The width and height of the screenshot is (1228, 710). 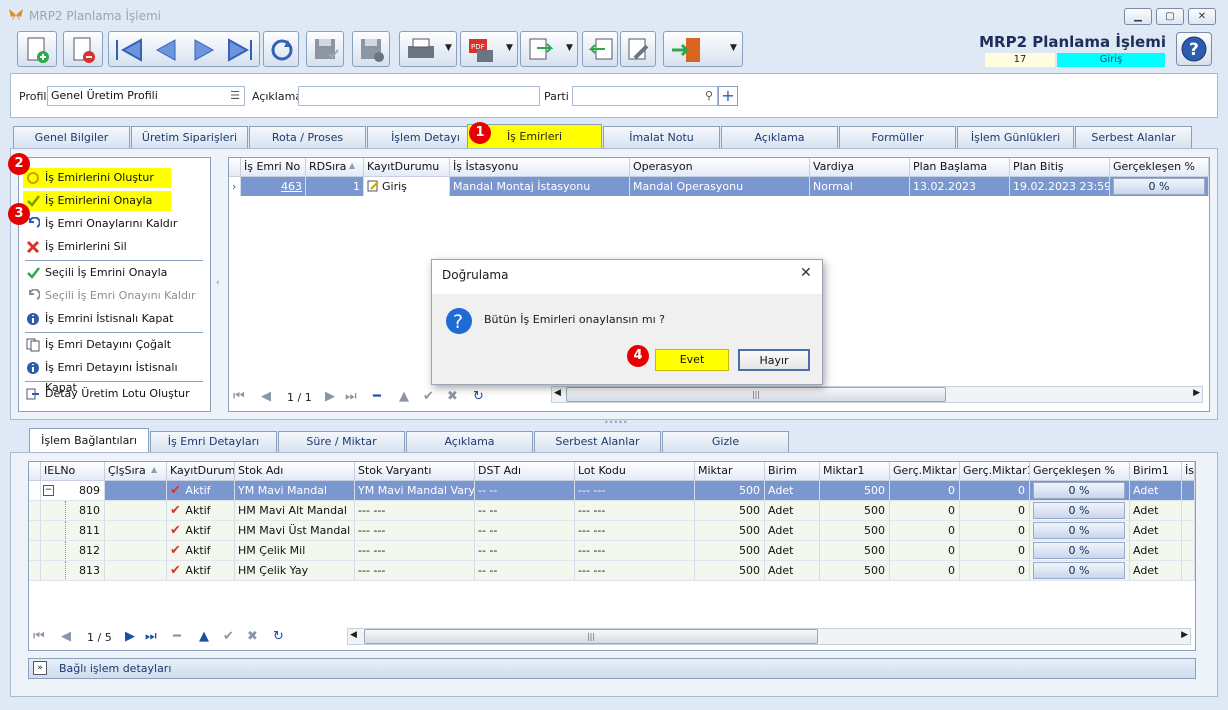 I want to click on action-delete-work-orders: İş Emirlerini Sil, so click(x=115, y=247).